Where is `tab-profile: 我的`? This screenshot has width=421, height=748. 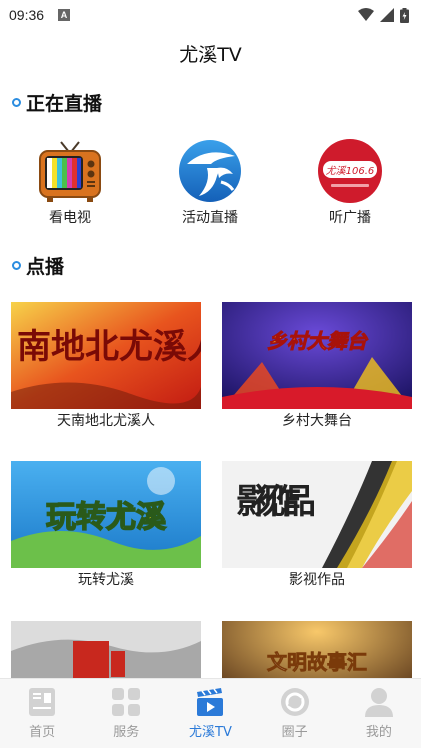
tab-profile: 我的 is located at coordinates (379, 713).